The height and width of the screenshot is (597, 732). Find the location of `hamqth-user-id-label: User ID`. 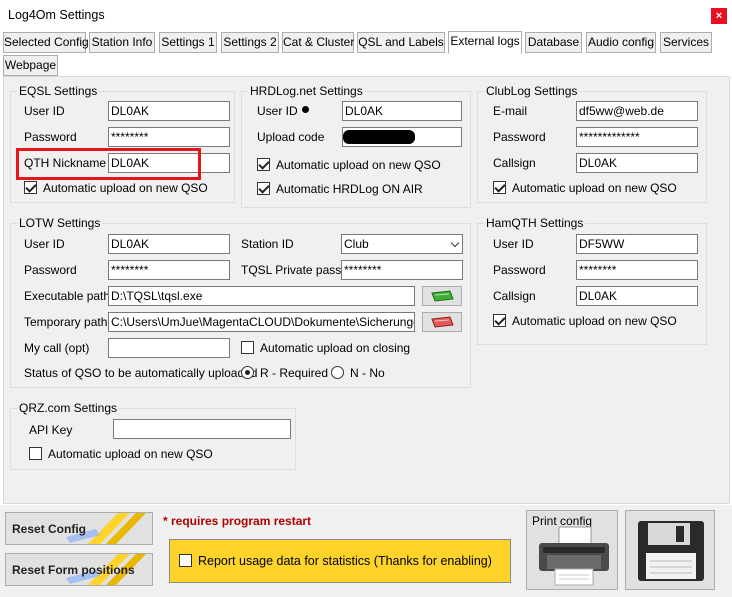

hamqth-user-id-label: User ID is located at coordinates (513, 244).